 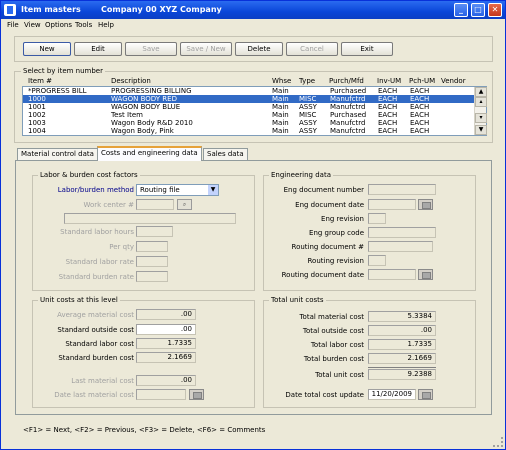 What do you see at coordinates (329, 205) in the screenshot?
I see `eng-doc-date-label: Eng document date` at bounding box center [329, 205].